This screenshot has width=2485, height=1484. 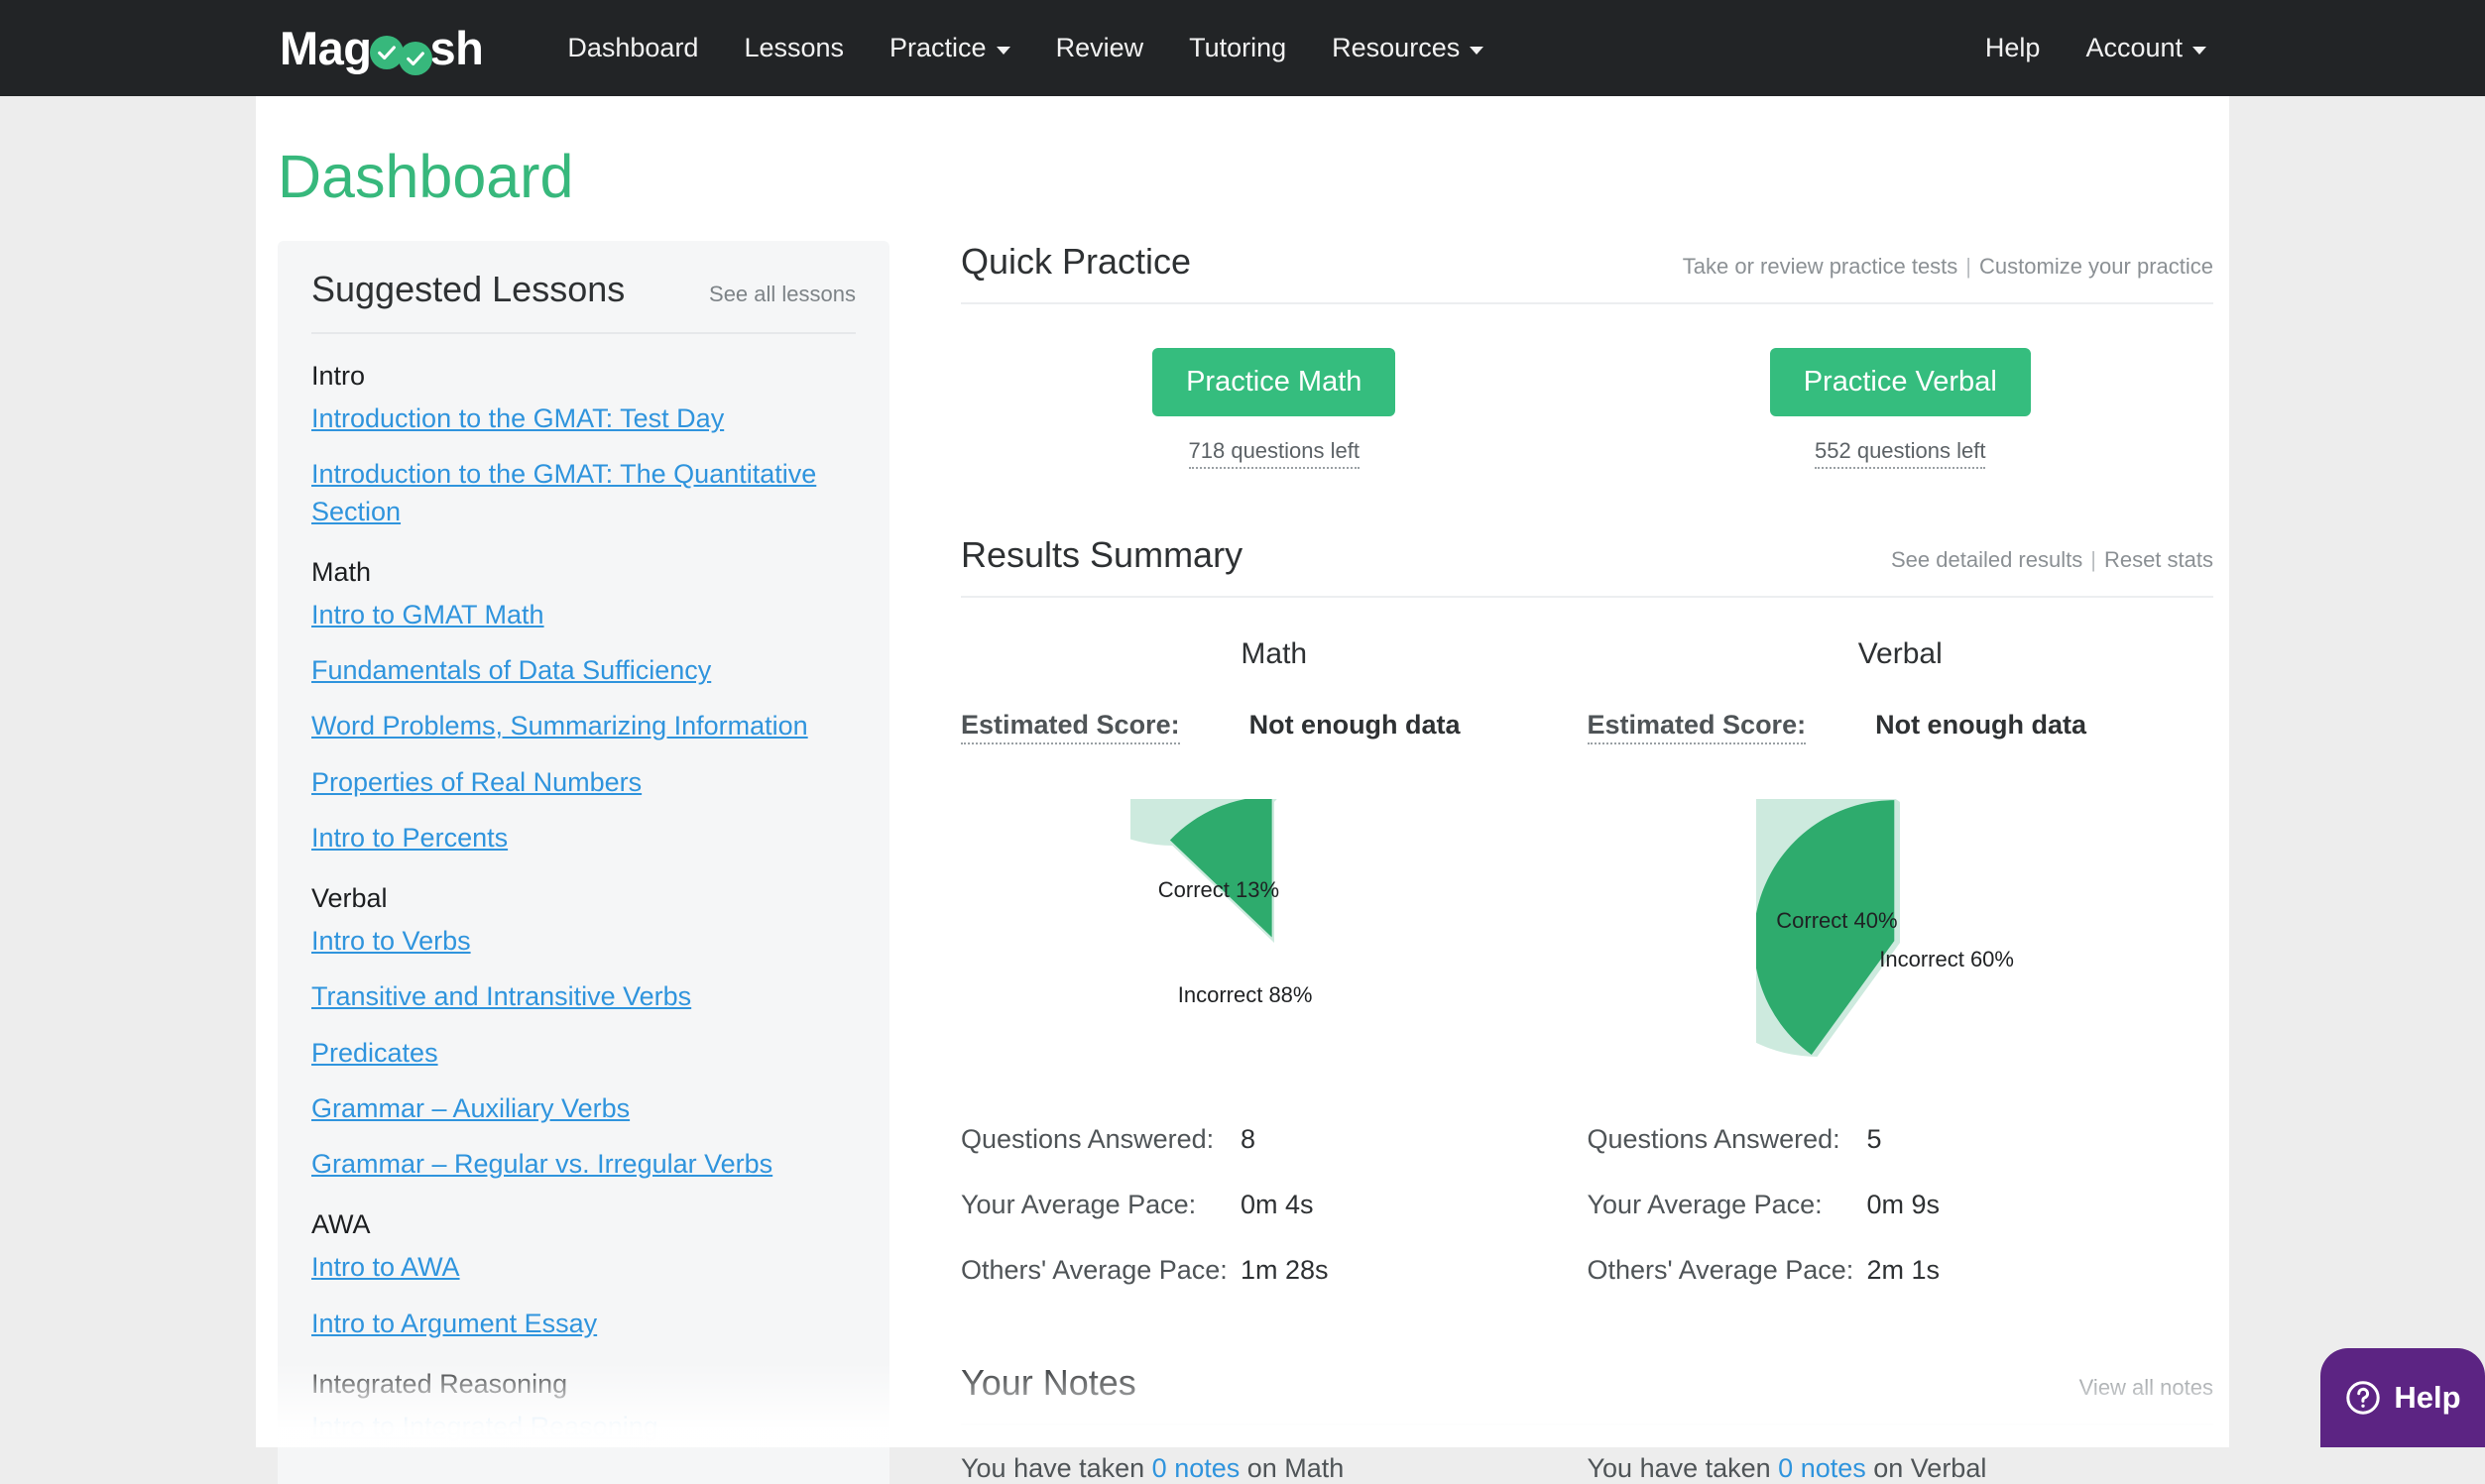 I want to click on nav-label: Lessons, so click(x=794, y=48).